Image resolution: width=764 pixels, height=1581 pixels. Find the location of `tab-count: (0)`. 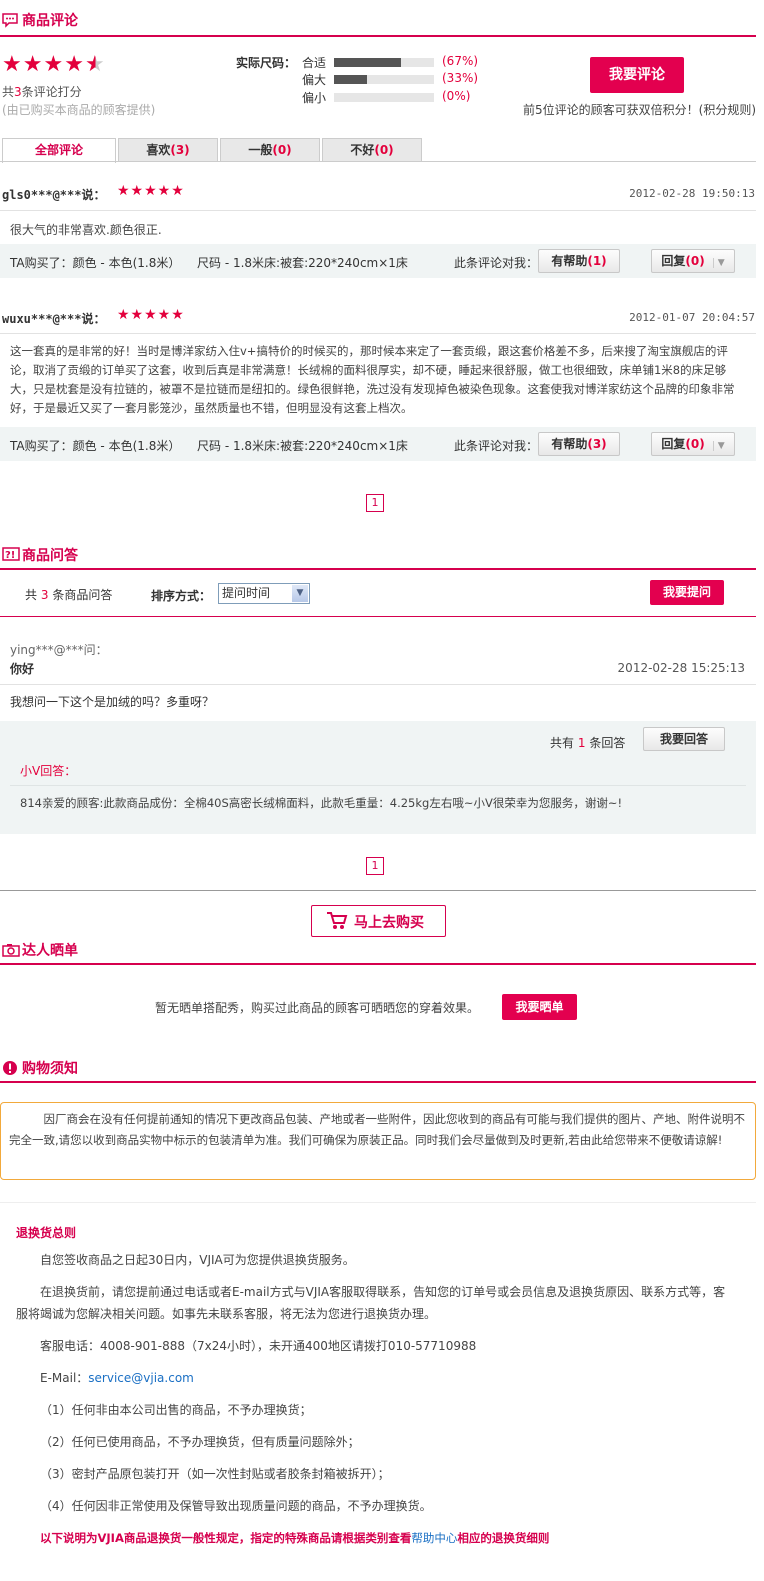

tab-count: (0) is located at coordinates (384, 150).